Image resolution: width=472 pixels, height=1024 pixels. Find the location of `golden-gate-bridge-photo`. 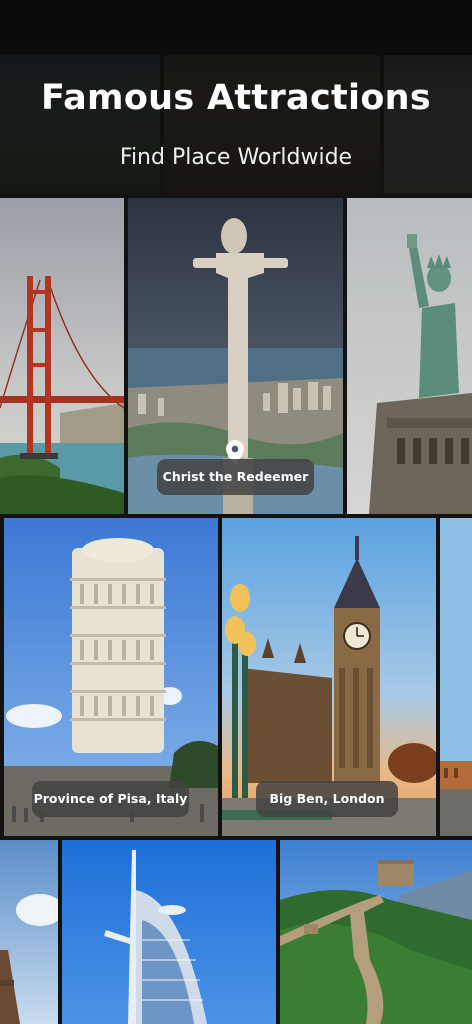

golden-gate-bridge-photo is located at coordinates (62, 356).